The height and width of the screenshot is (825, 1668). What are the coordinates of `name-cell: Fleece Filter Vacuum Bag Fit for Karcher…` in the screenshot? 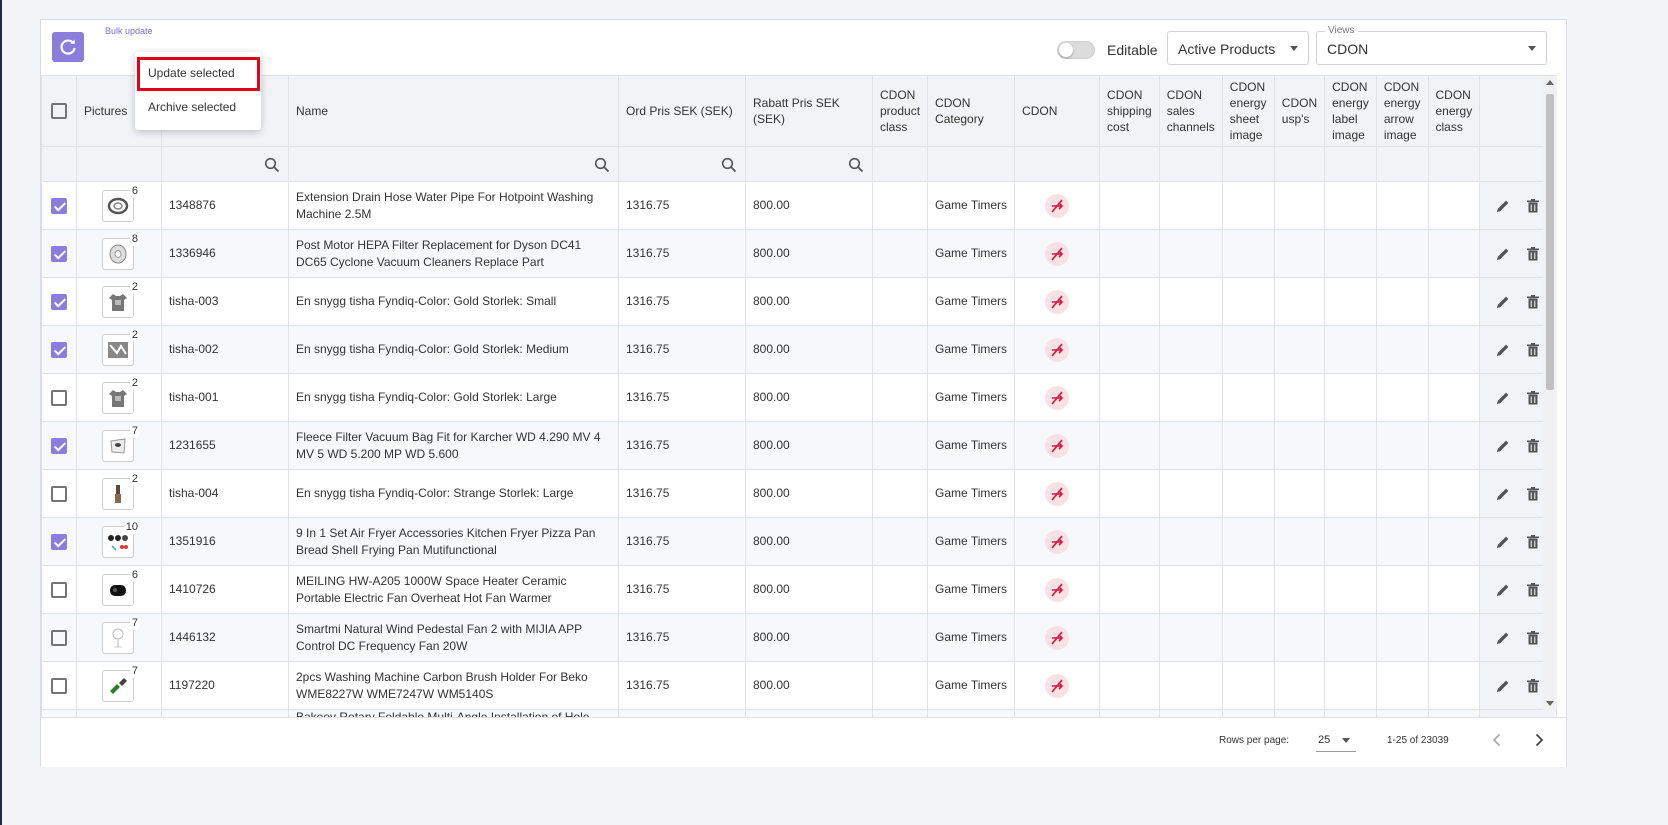 It's located at (453, 445).